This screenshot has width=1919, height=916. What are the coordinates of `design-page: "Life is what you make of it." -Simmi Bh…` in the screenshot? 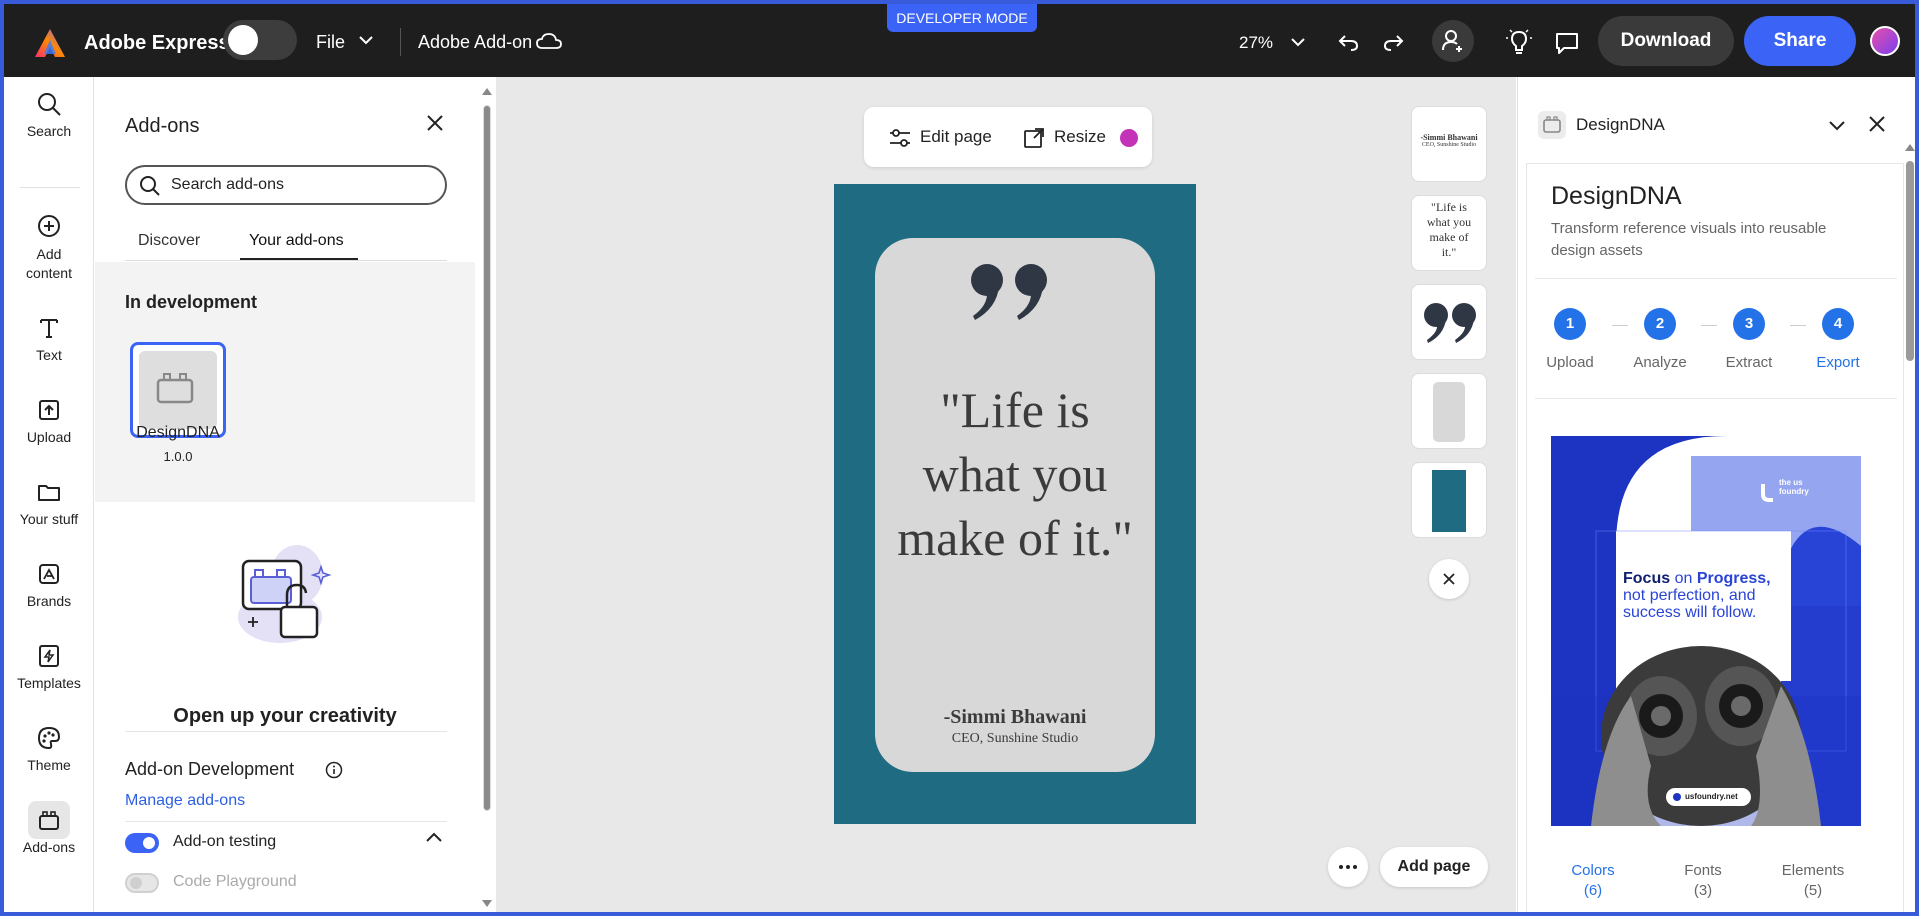 It's located at (1015, 504).